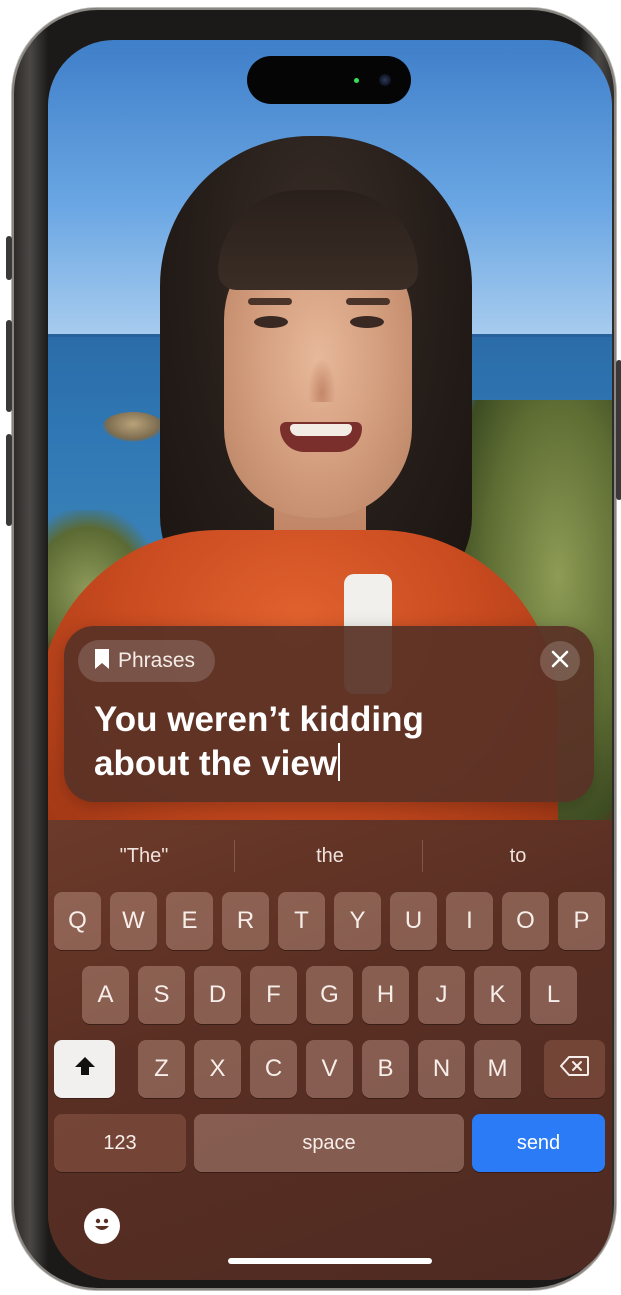 The height and width of the screenshot is (1295, 621). I want to click on suggestion-2: the, so click(330, 856).